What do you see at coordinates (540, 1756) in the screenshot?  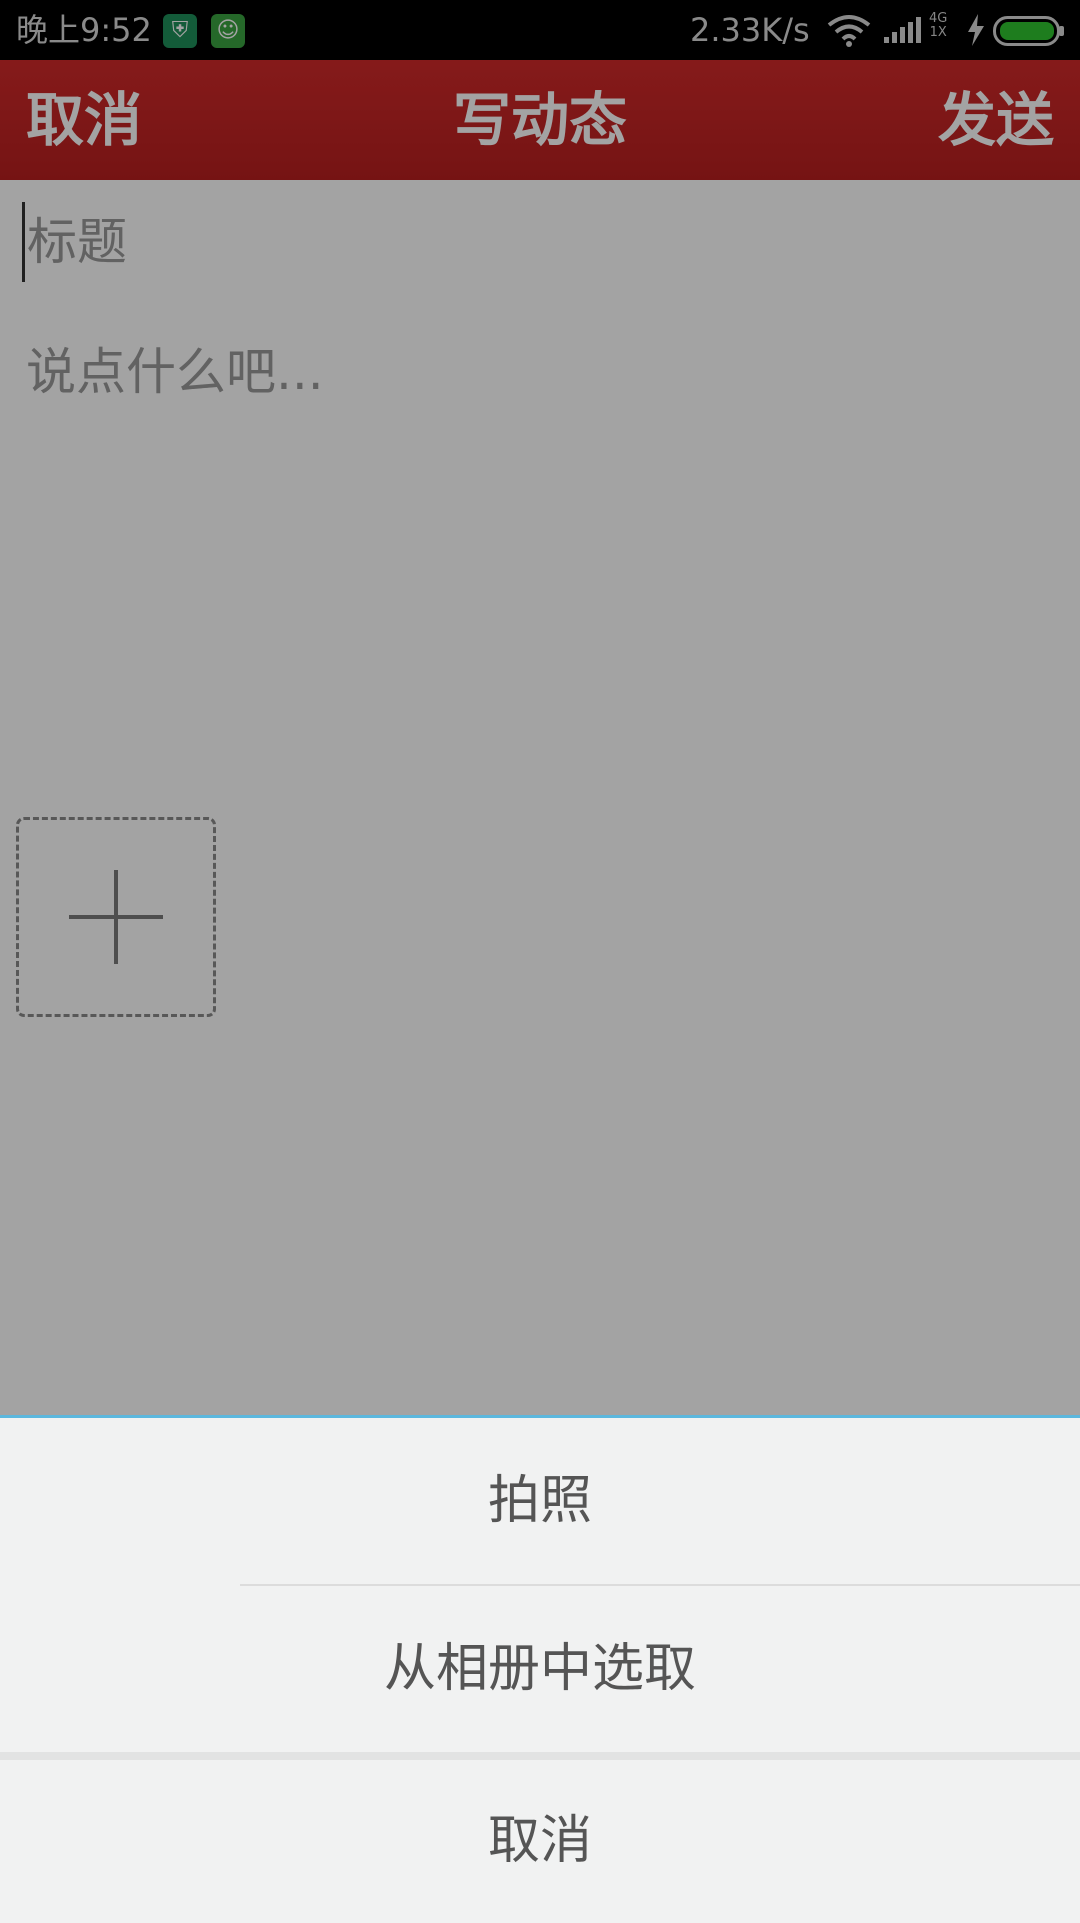 I see `divider` at bounding box center [540, 1756].